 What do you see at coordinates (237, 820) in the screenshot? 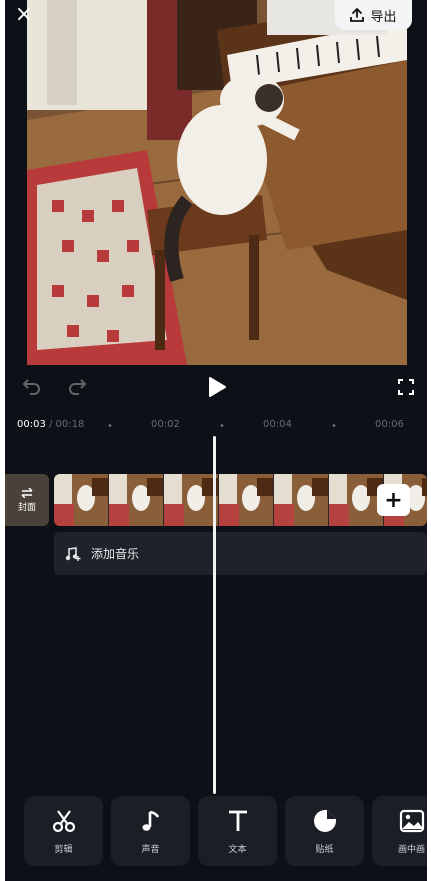
I see `text-icon` at bounding box center [237, 820].